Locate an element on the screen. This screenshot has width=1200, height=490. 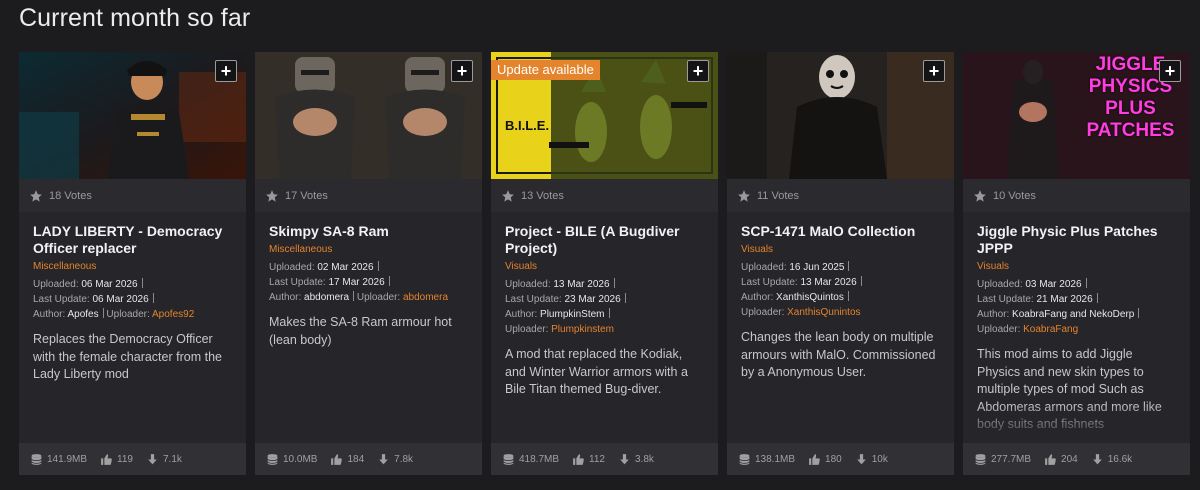
uploaded-date: 06 Mar 2026 is located at coordinates (109, 284).